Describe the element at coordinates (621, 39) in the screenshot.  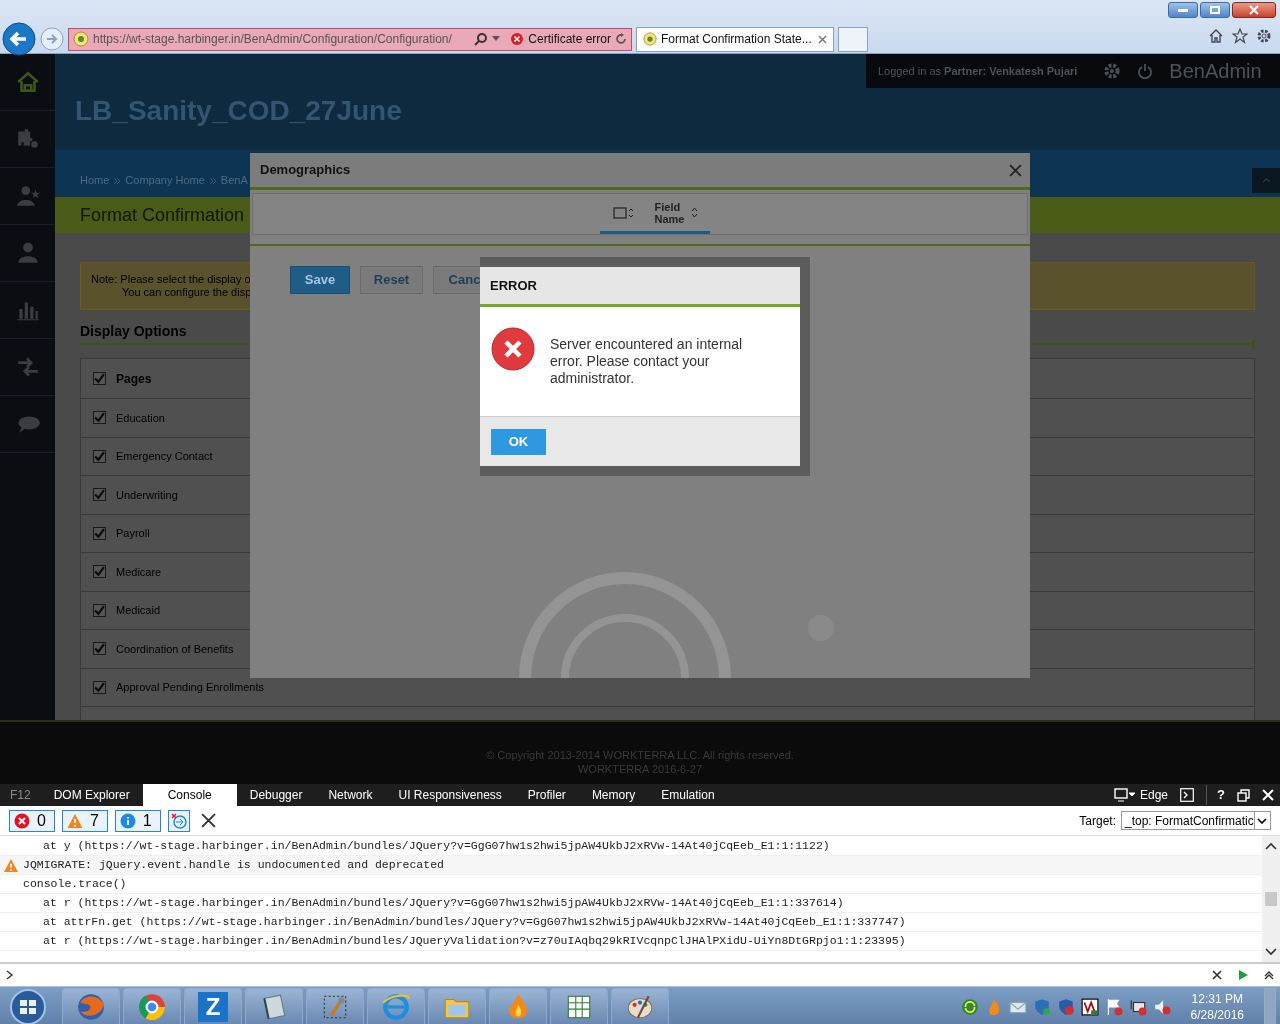
I see `refresh-icon` at that location.